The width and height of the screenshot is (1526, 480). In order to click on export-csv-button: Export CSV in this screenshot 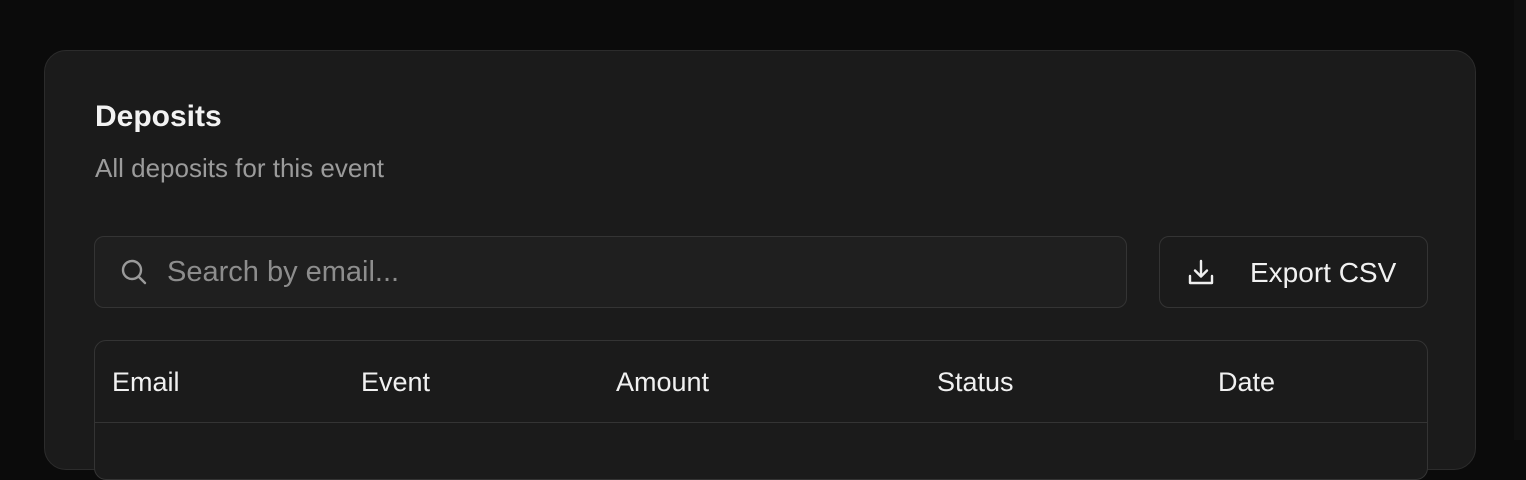, I will do `click(1293, 272)`.